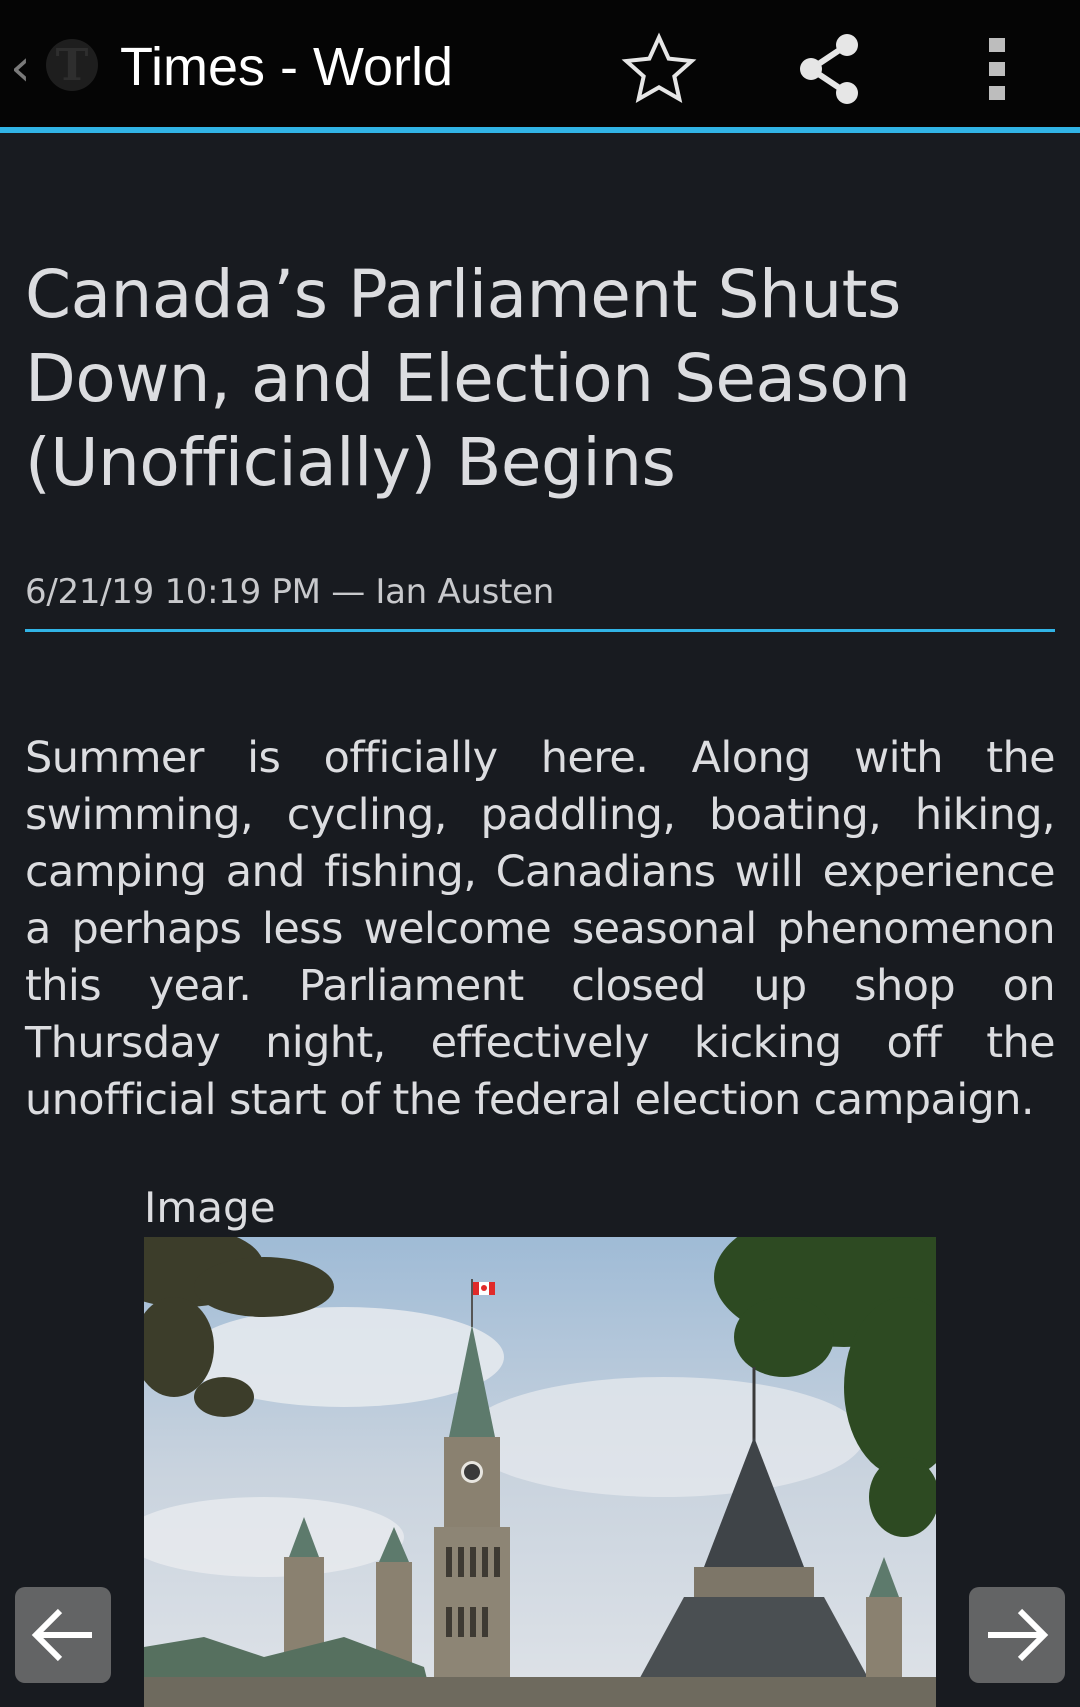 This screenshot has width=1080, height=1707. I want to click on image-label: Image, so click(210, 1207).